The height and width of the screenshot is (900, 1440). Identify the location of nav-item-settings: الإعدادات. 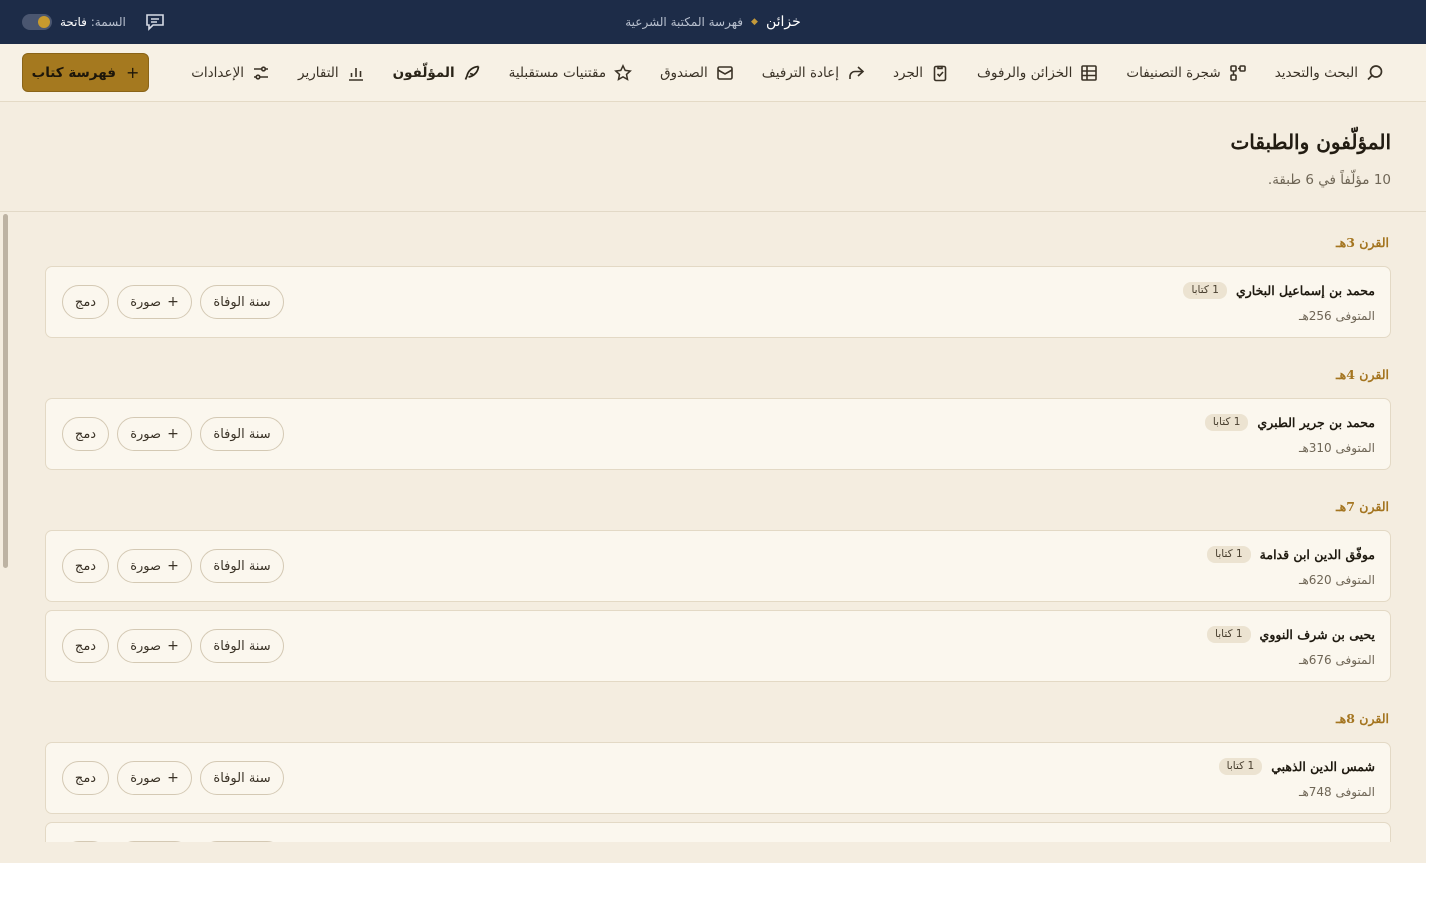
(230, 73).